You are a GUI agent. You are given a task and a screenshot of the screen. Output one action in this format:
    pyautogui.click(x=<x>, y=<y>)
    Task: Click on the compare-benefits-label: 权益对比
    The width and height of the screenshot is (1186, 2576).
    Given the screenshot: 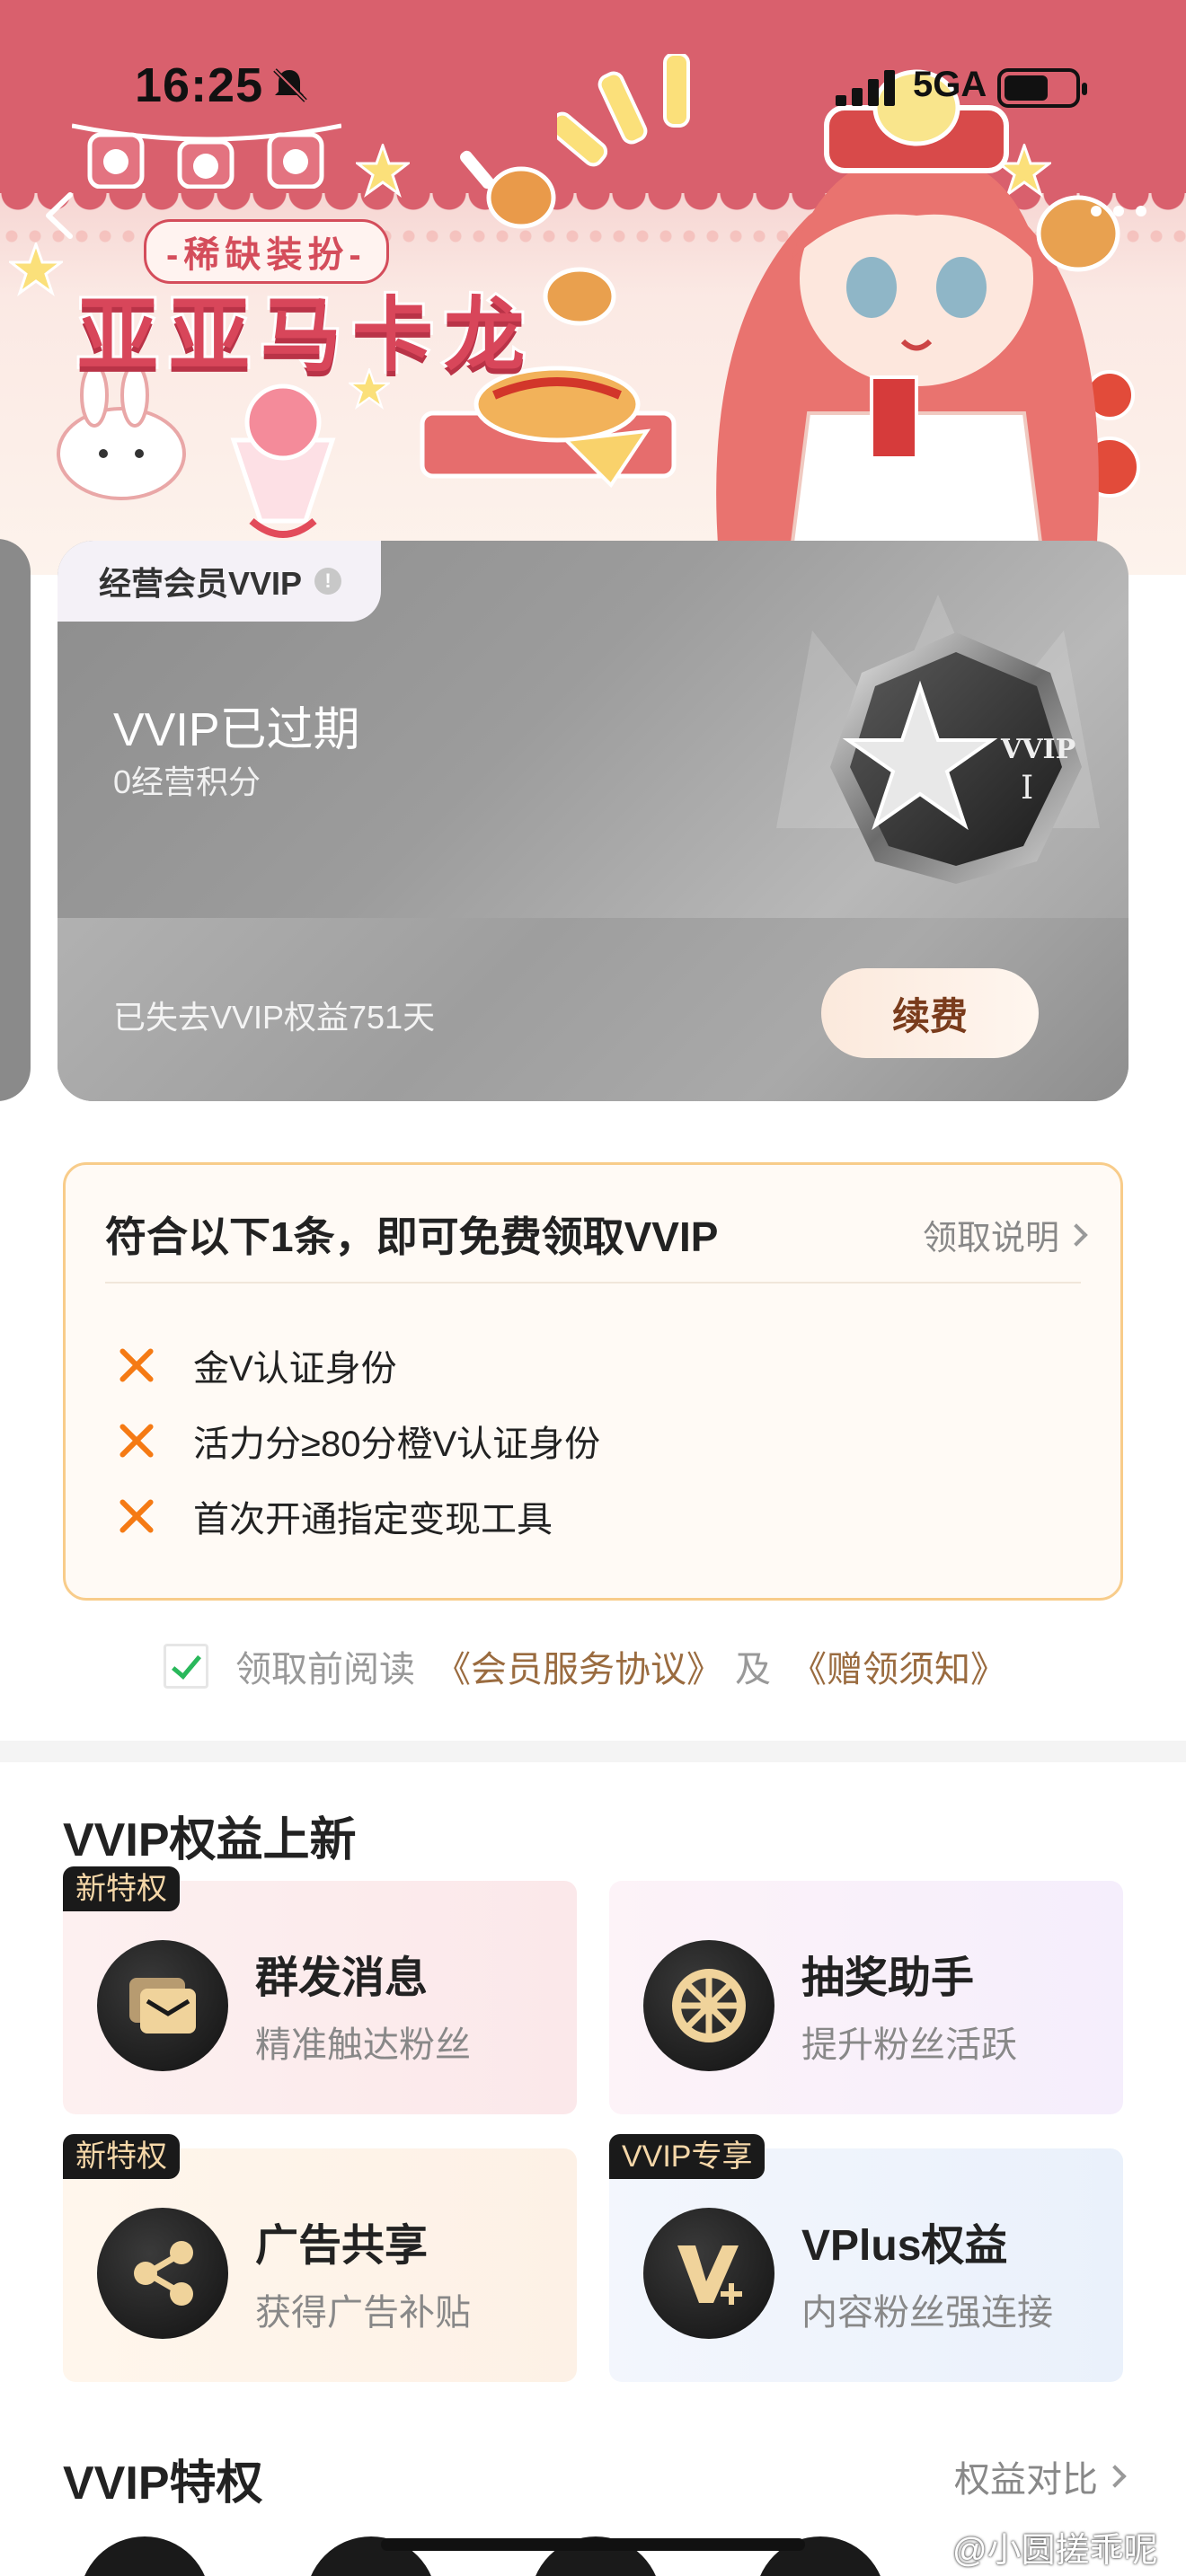 What is the action you would take?
    pyautogui.click(x=1026, y=2480)
    